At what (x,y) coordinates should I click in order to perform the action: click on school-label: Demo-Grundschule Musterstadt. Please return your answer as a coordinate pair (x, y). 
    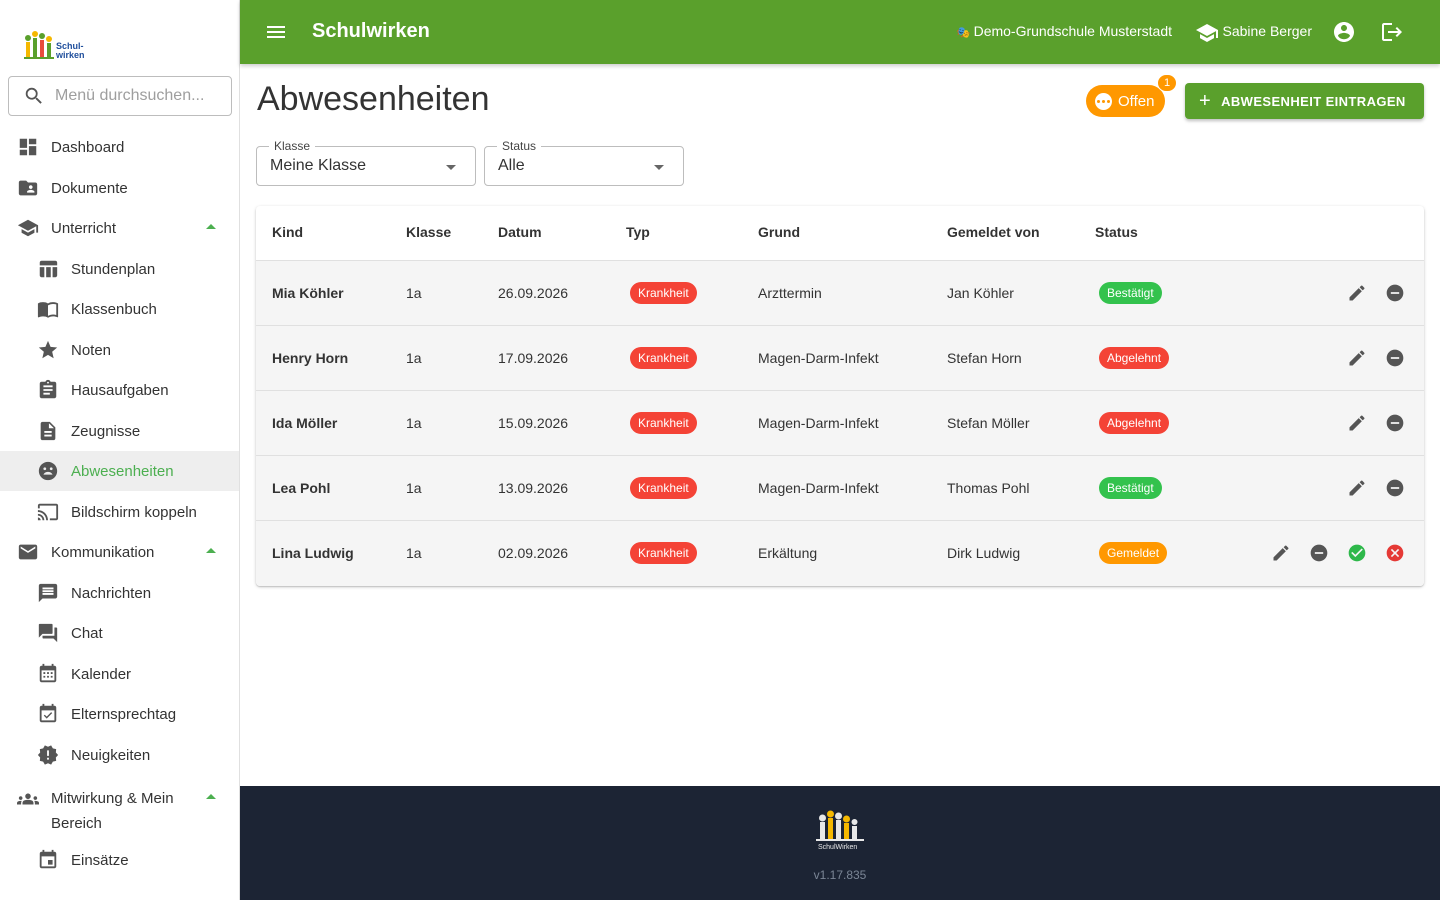
    Looking at the image, I should click on (1072, 31).